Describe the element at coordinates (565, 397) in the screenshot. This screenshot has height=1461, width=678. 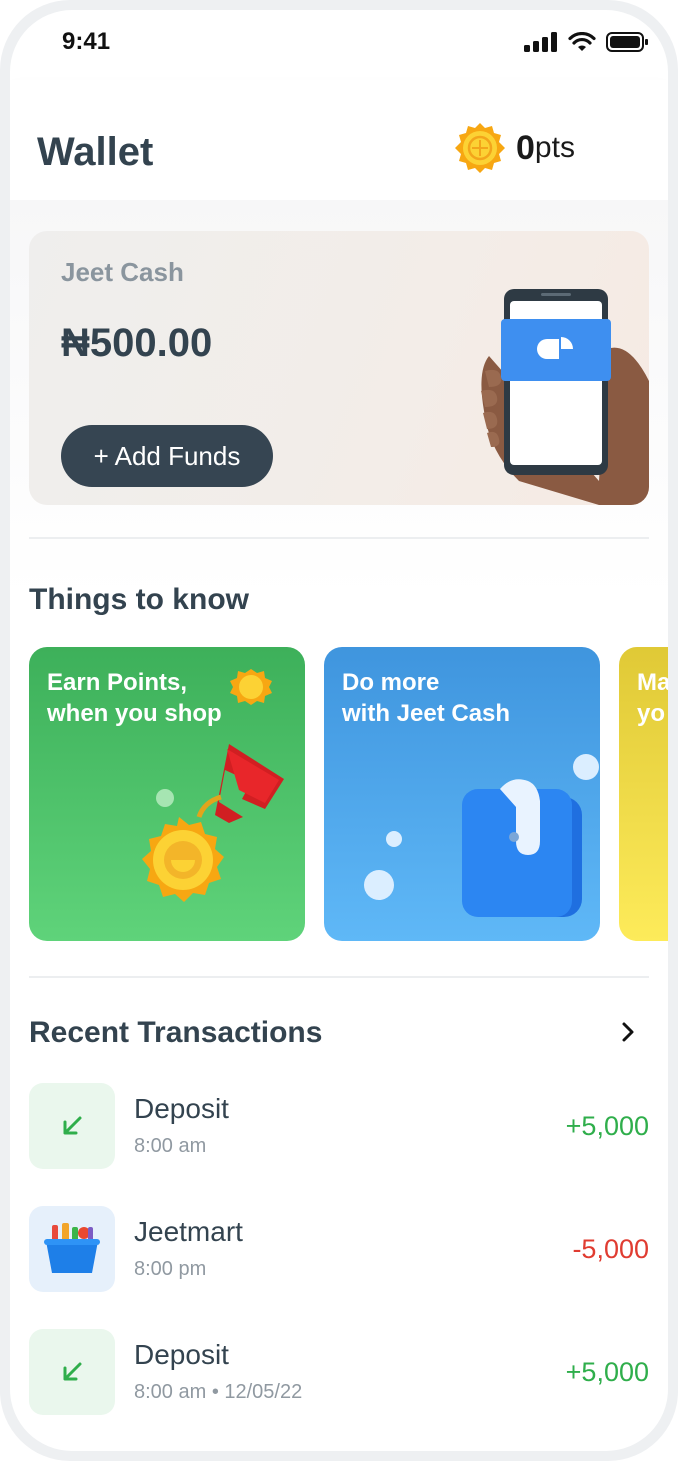
I see `phone-in-hand-illustration` at that location.